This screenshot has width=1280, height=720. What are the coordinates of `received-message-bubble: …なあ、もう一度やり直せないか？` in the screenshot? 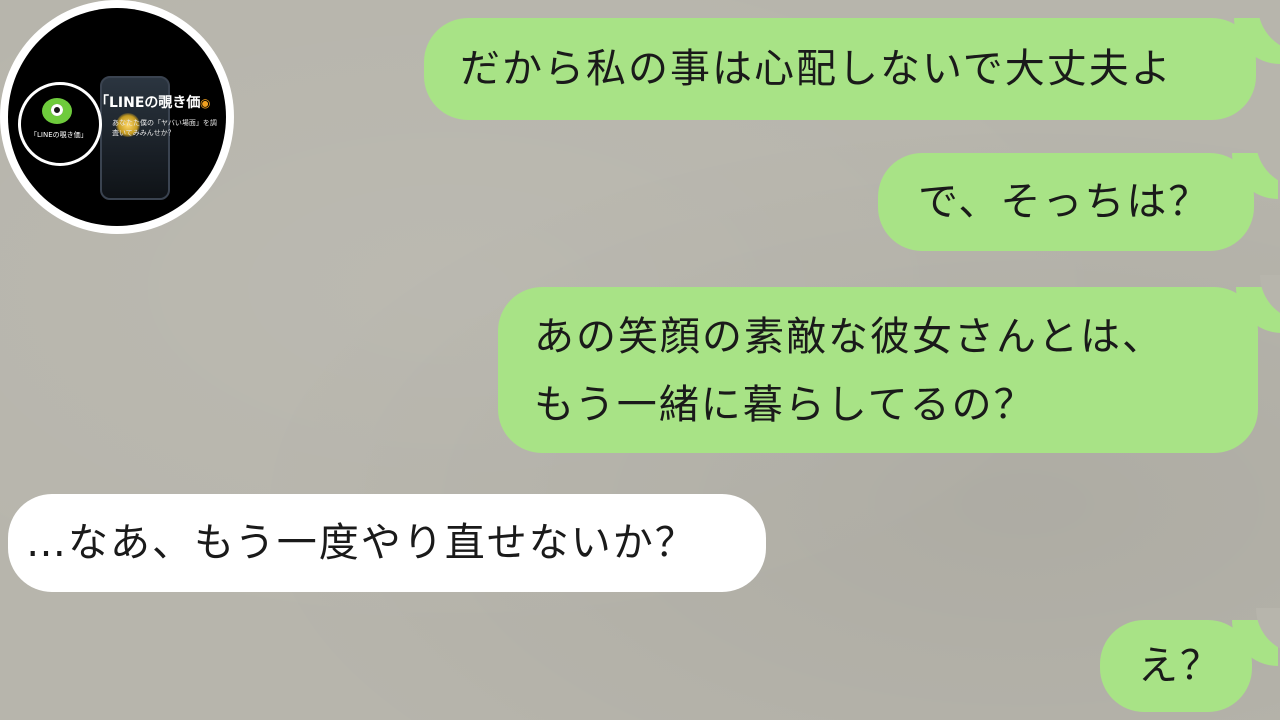 It's located at (387, 543).